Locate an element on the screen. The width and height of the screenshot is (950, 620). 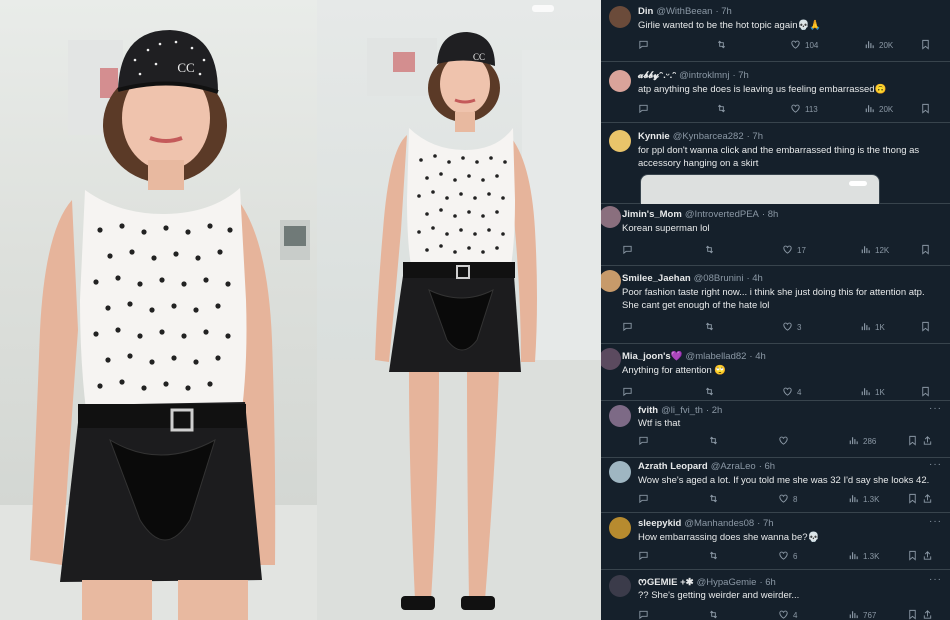
user-handle: @Kynbarcea282 is located at coordinates (708, 136).